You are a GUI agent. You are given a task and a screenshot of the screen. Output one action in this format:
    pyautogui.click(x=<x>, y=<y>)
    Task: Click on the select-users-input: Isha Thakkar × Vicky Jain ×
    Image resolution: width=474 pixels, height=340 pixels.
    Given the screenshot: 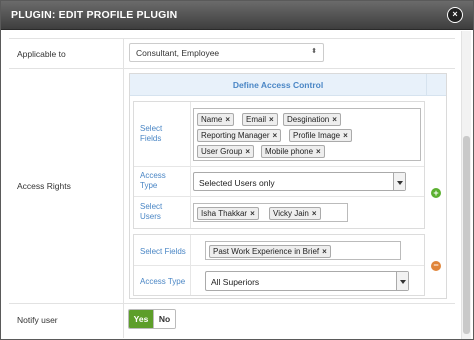 What is the action you would take?
    pyautogui.click(x=270, y=212)
    